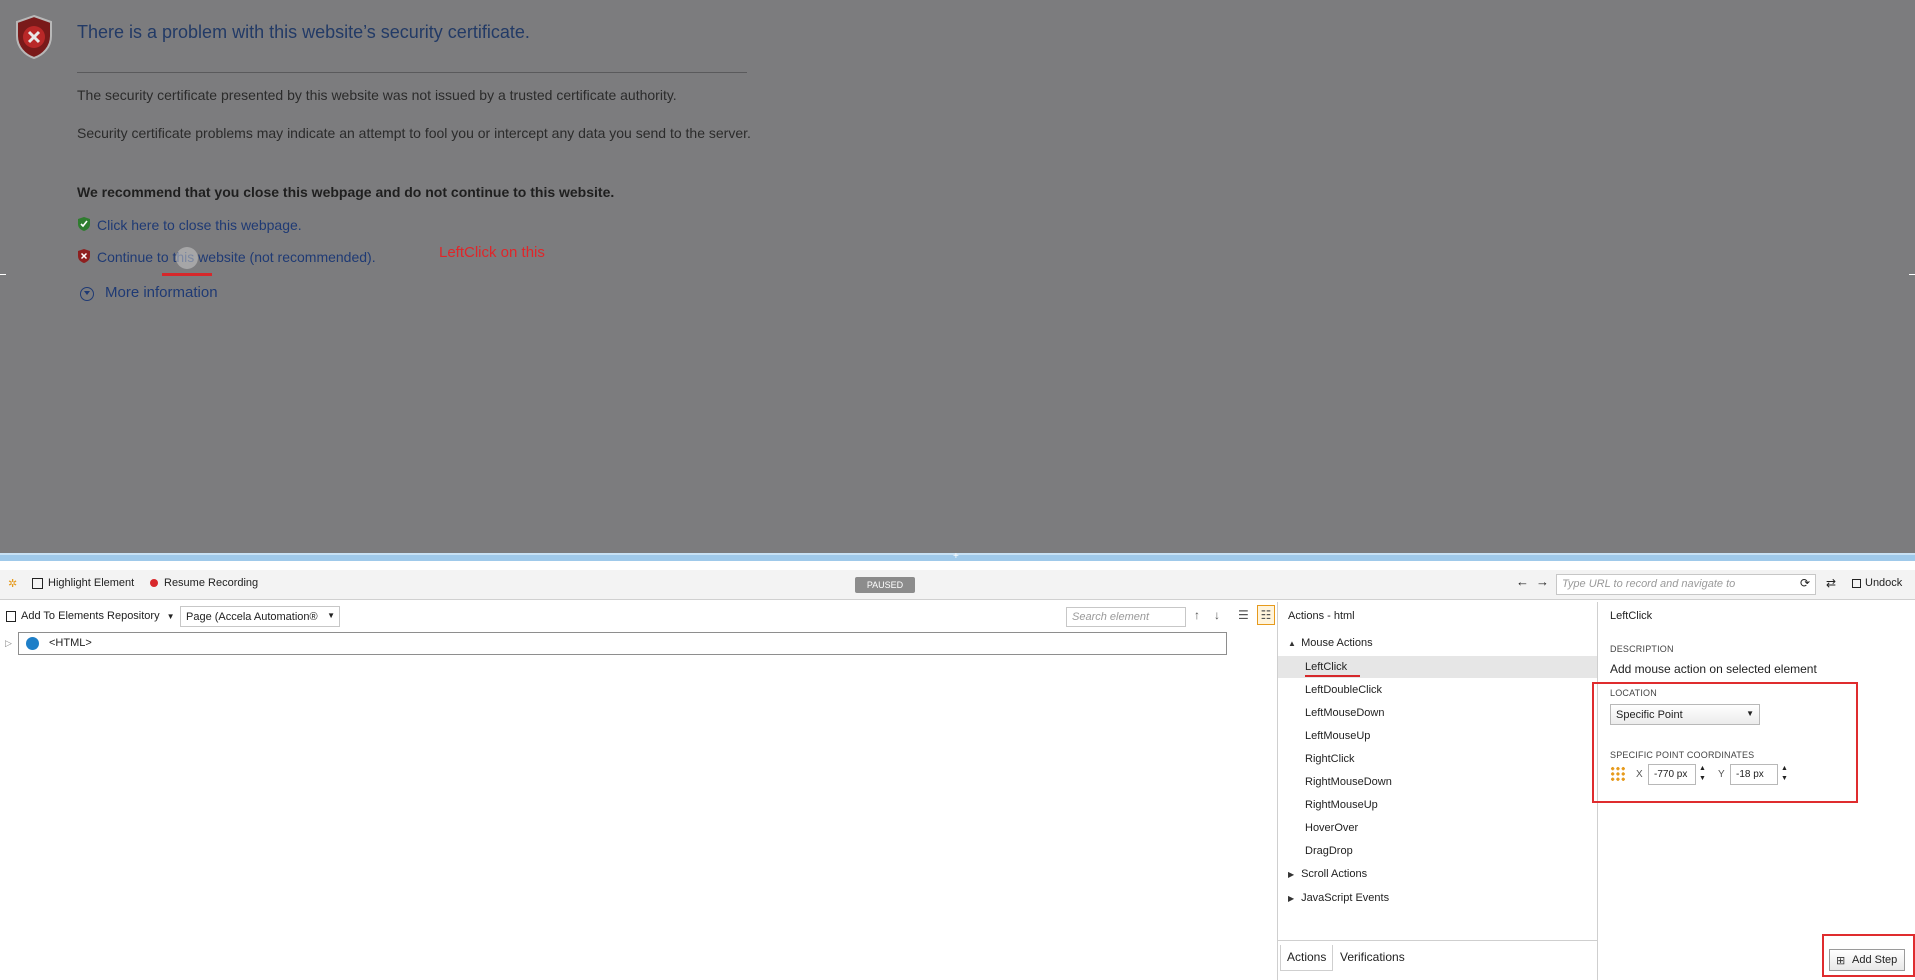 Image resolution: width=1915 pixels, height=980 pixels. What do you see at coordinates (1875, 960) in the screenshot?
I see `add-step-label: Add Step` at bounding box center [1875, 960].